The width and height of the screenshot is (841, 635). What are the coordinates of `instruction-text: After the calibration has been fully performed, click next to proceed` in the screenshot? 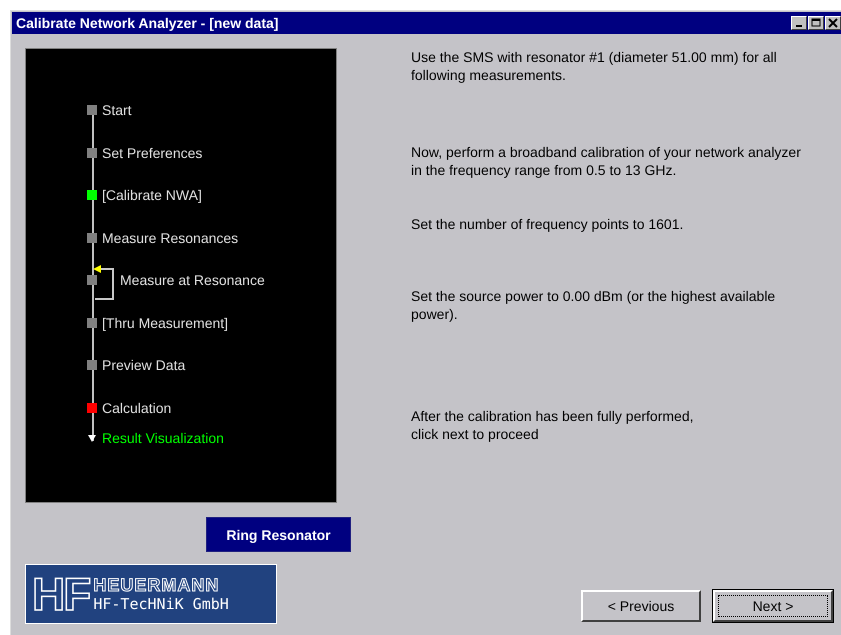 It's located at (552, 425).